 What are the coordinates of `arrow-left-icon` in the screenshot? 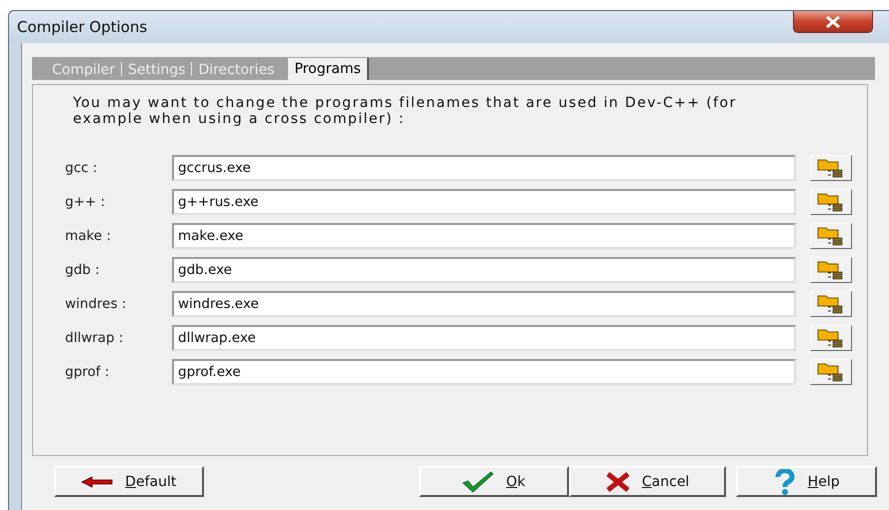 It's located at (97, 482).